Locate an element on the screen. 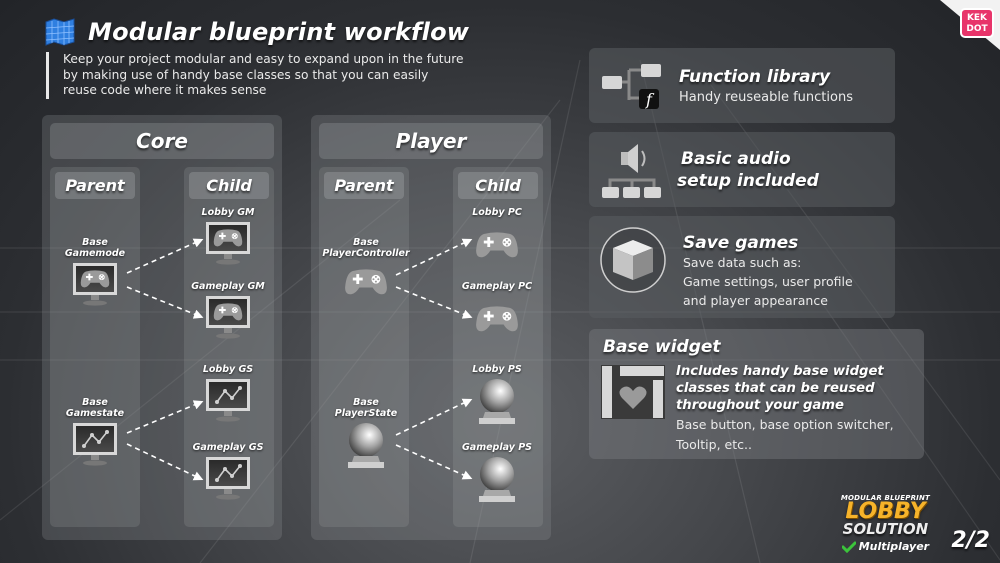 This screenshot has width=1000, height=563. node-gameplay-gs: Gameplay GS is located at coordinates (228, 471).